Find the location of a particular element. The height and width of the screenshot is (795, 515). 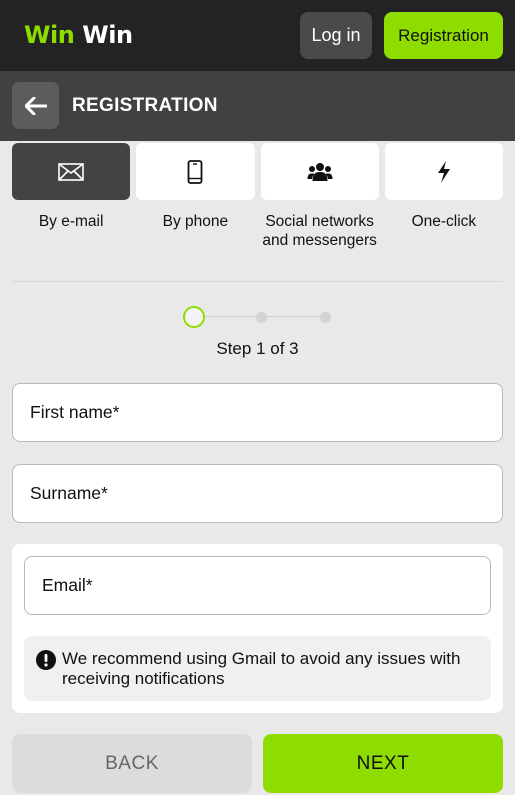

back-arrow-button is located at coordinates (35, 105).